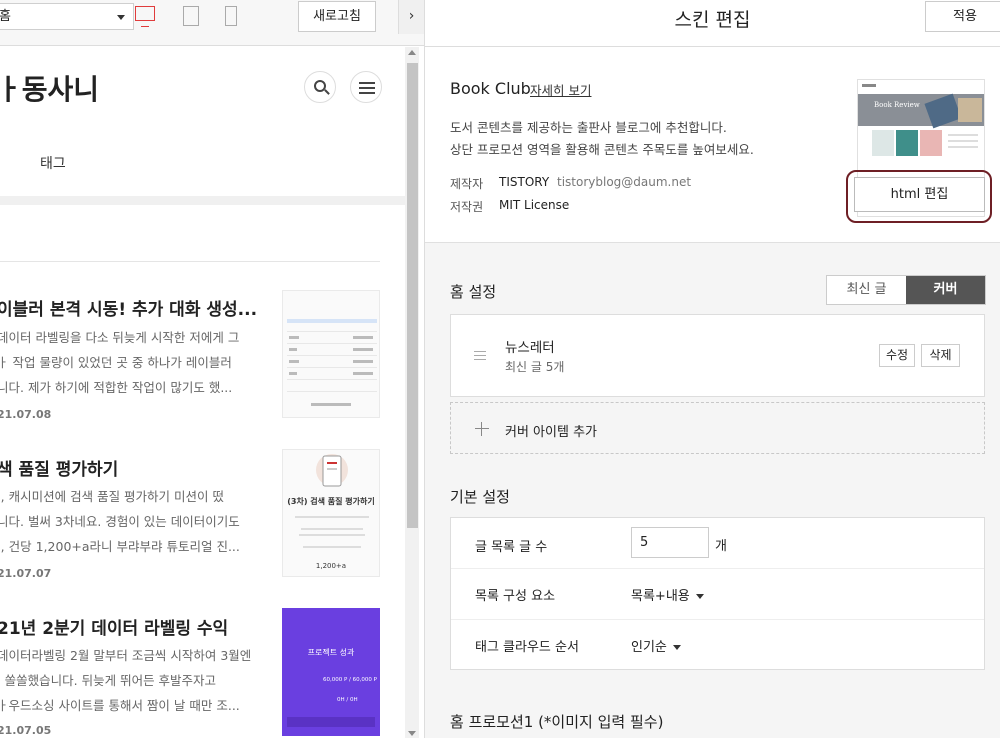 The width and height of the screenshot is (1000, 738). Describe the element at coordinates (190, 261) in the screenshot. I see `divider` at that location.